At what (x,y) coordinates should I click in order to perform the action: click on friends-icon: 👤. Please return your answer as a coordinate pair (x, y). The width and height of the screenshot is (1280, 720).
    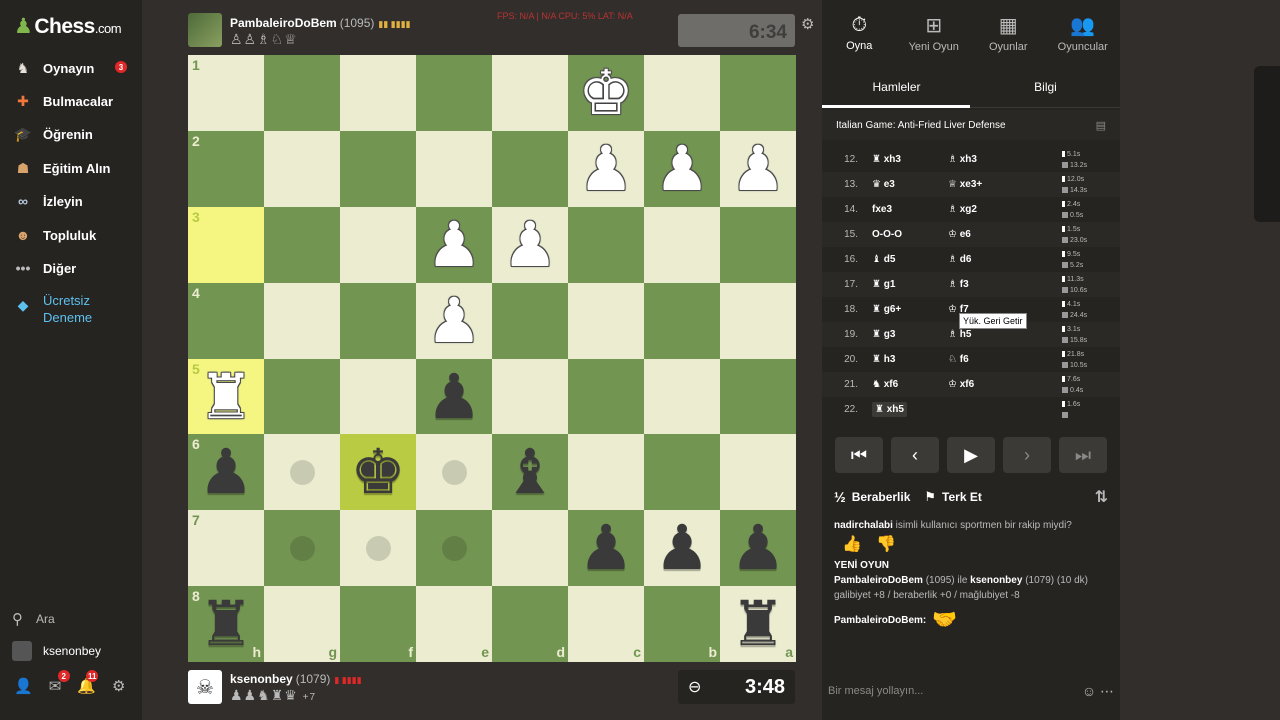
    Looking at the image, I should click on (23, 686).